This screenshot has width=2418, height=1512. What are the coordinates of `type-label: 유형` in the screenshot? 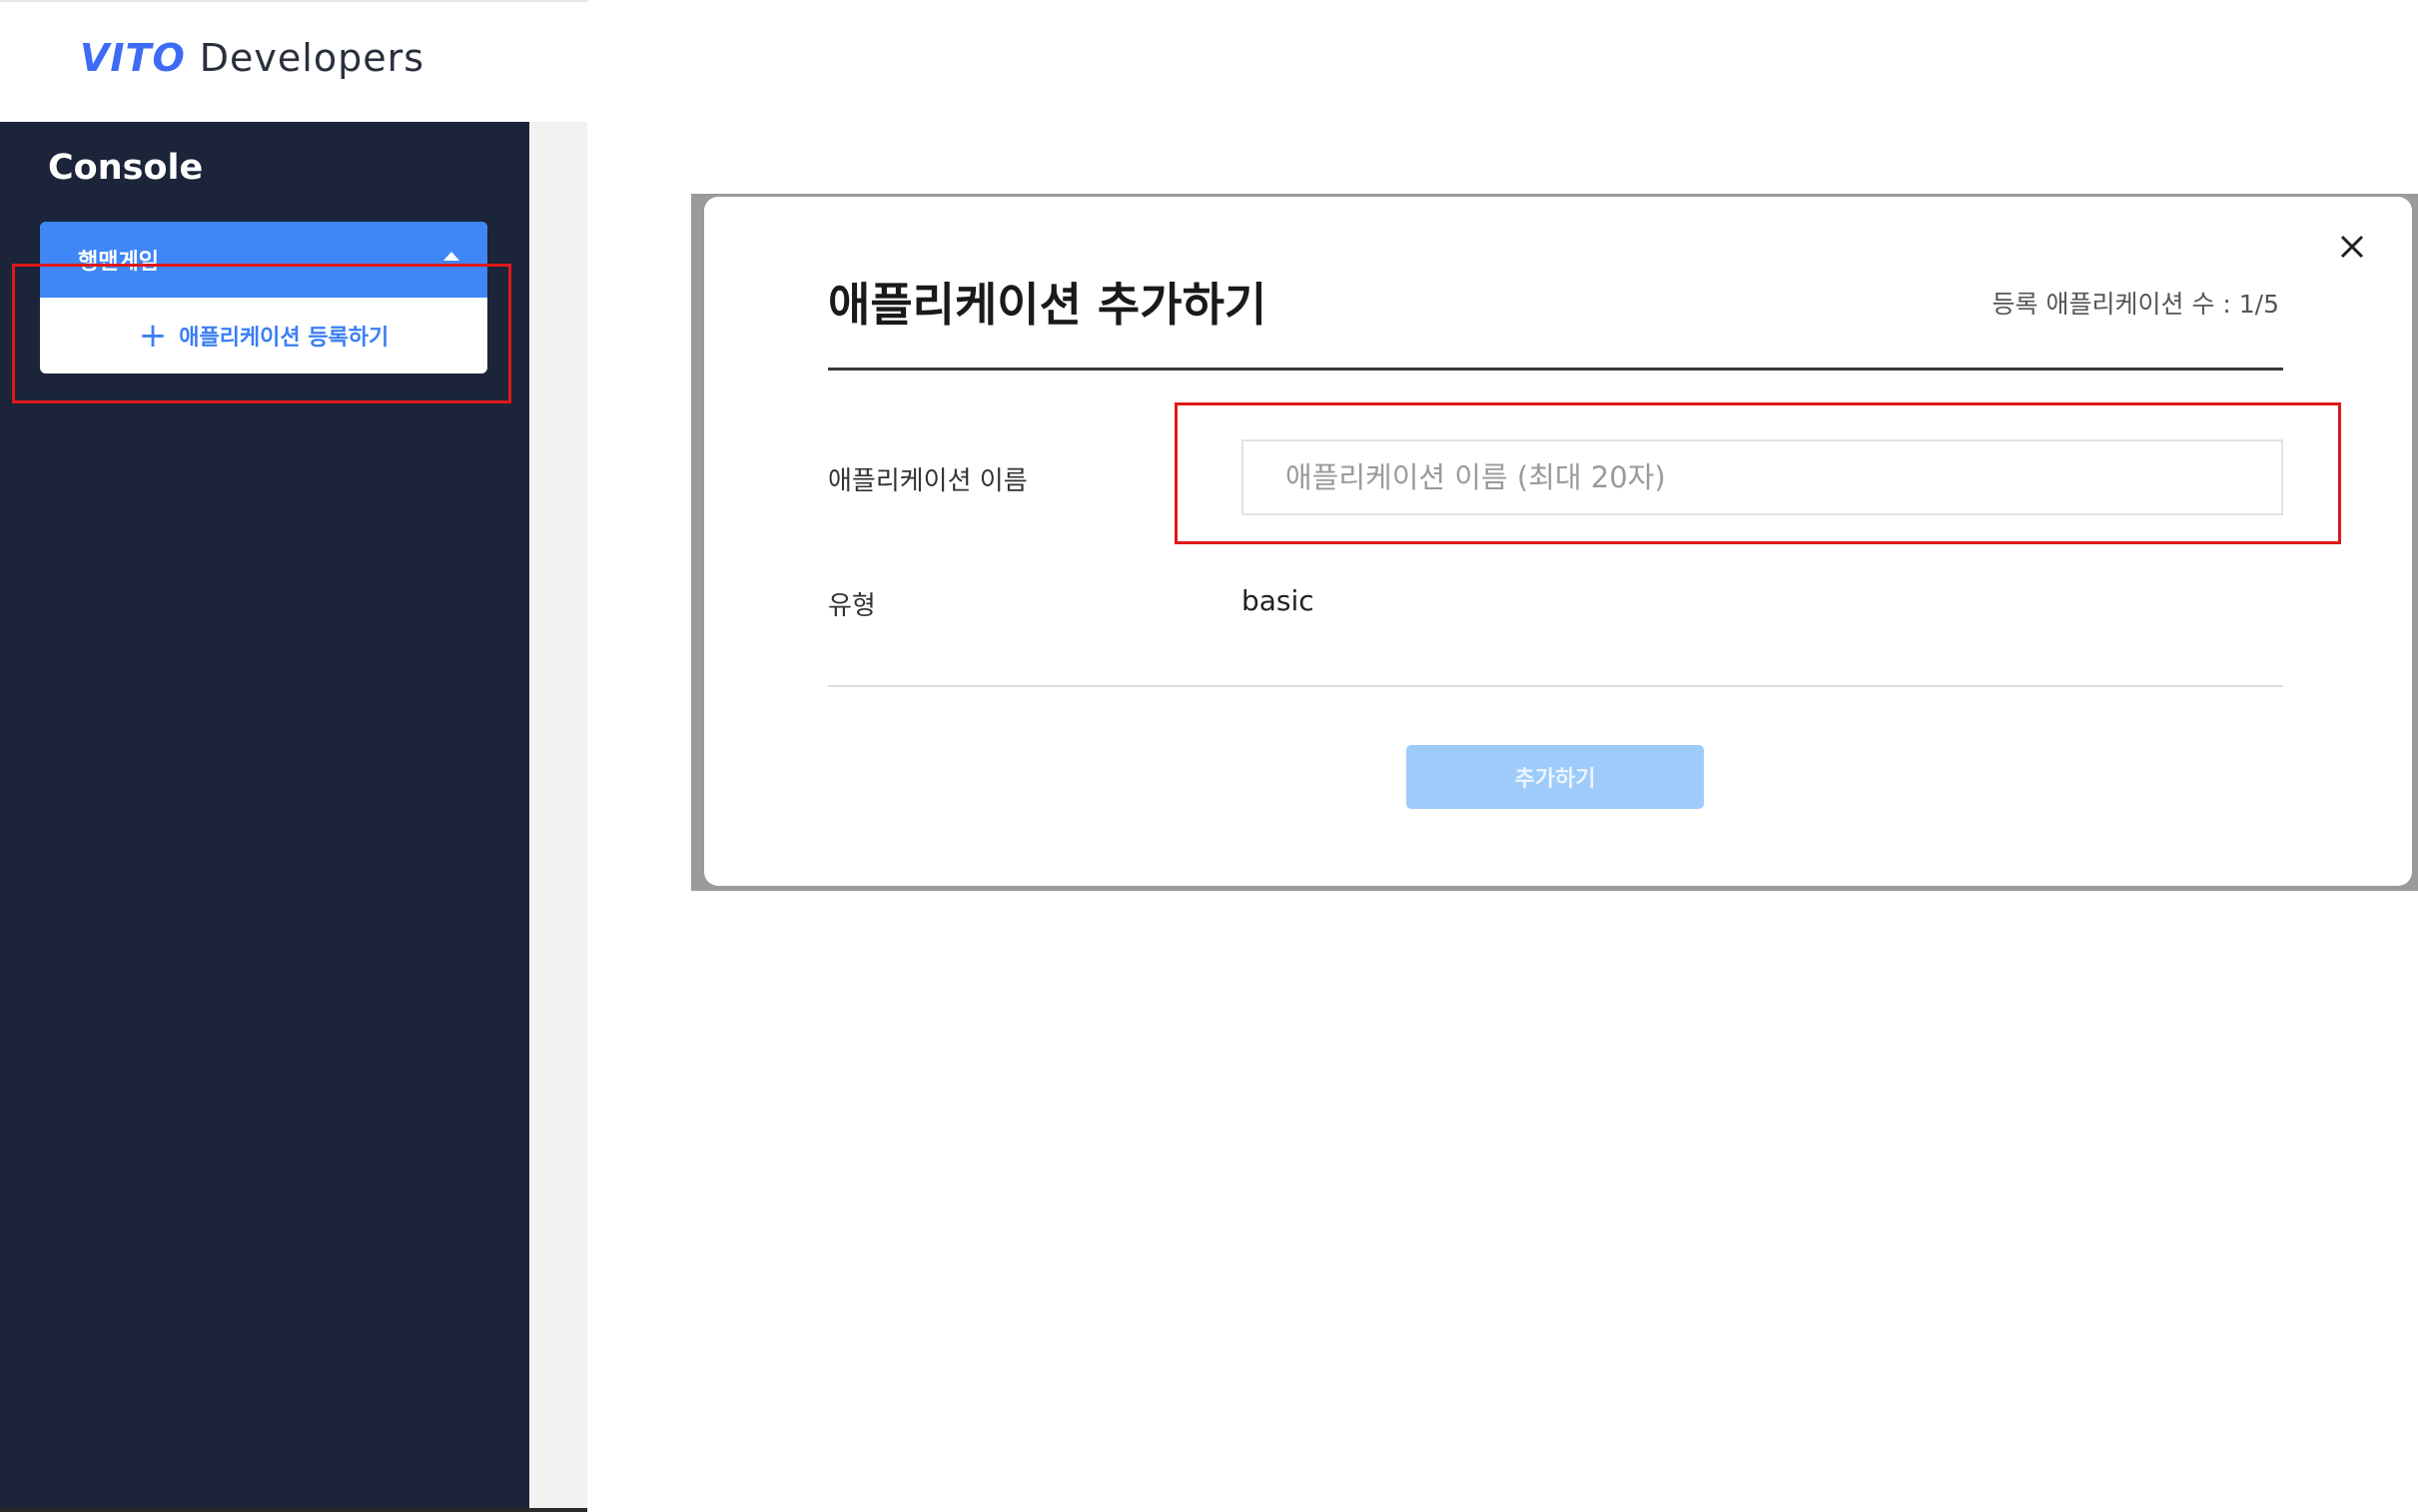 It's located at (852, 606).